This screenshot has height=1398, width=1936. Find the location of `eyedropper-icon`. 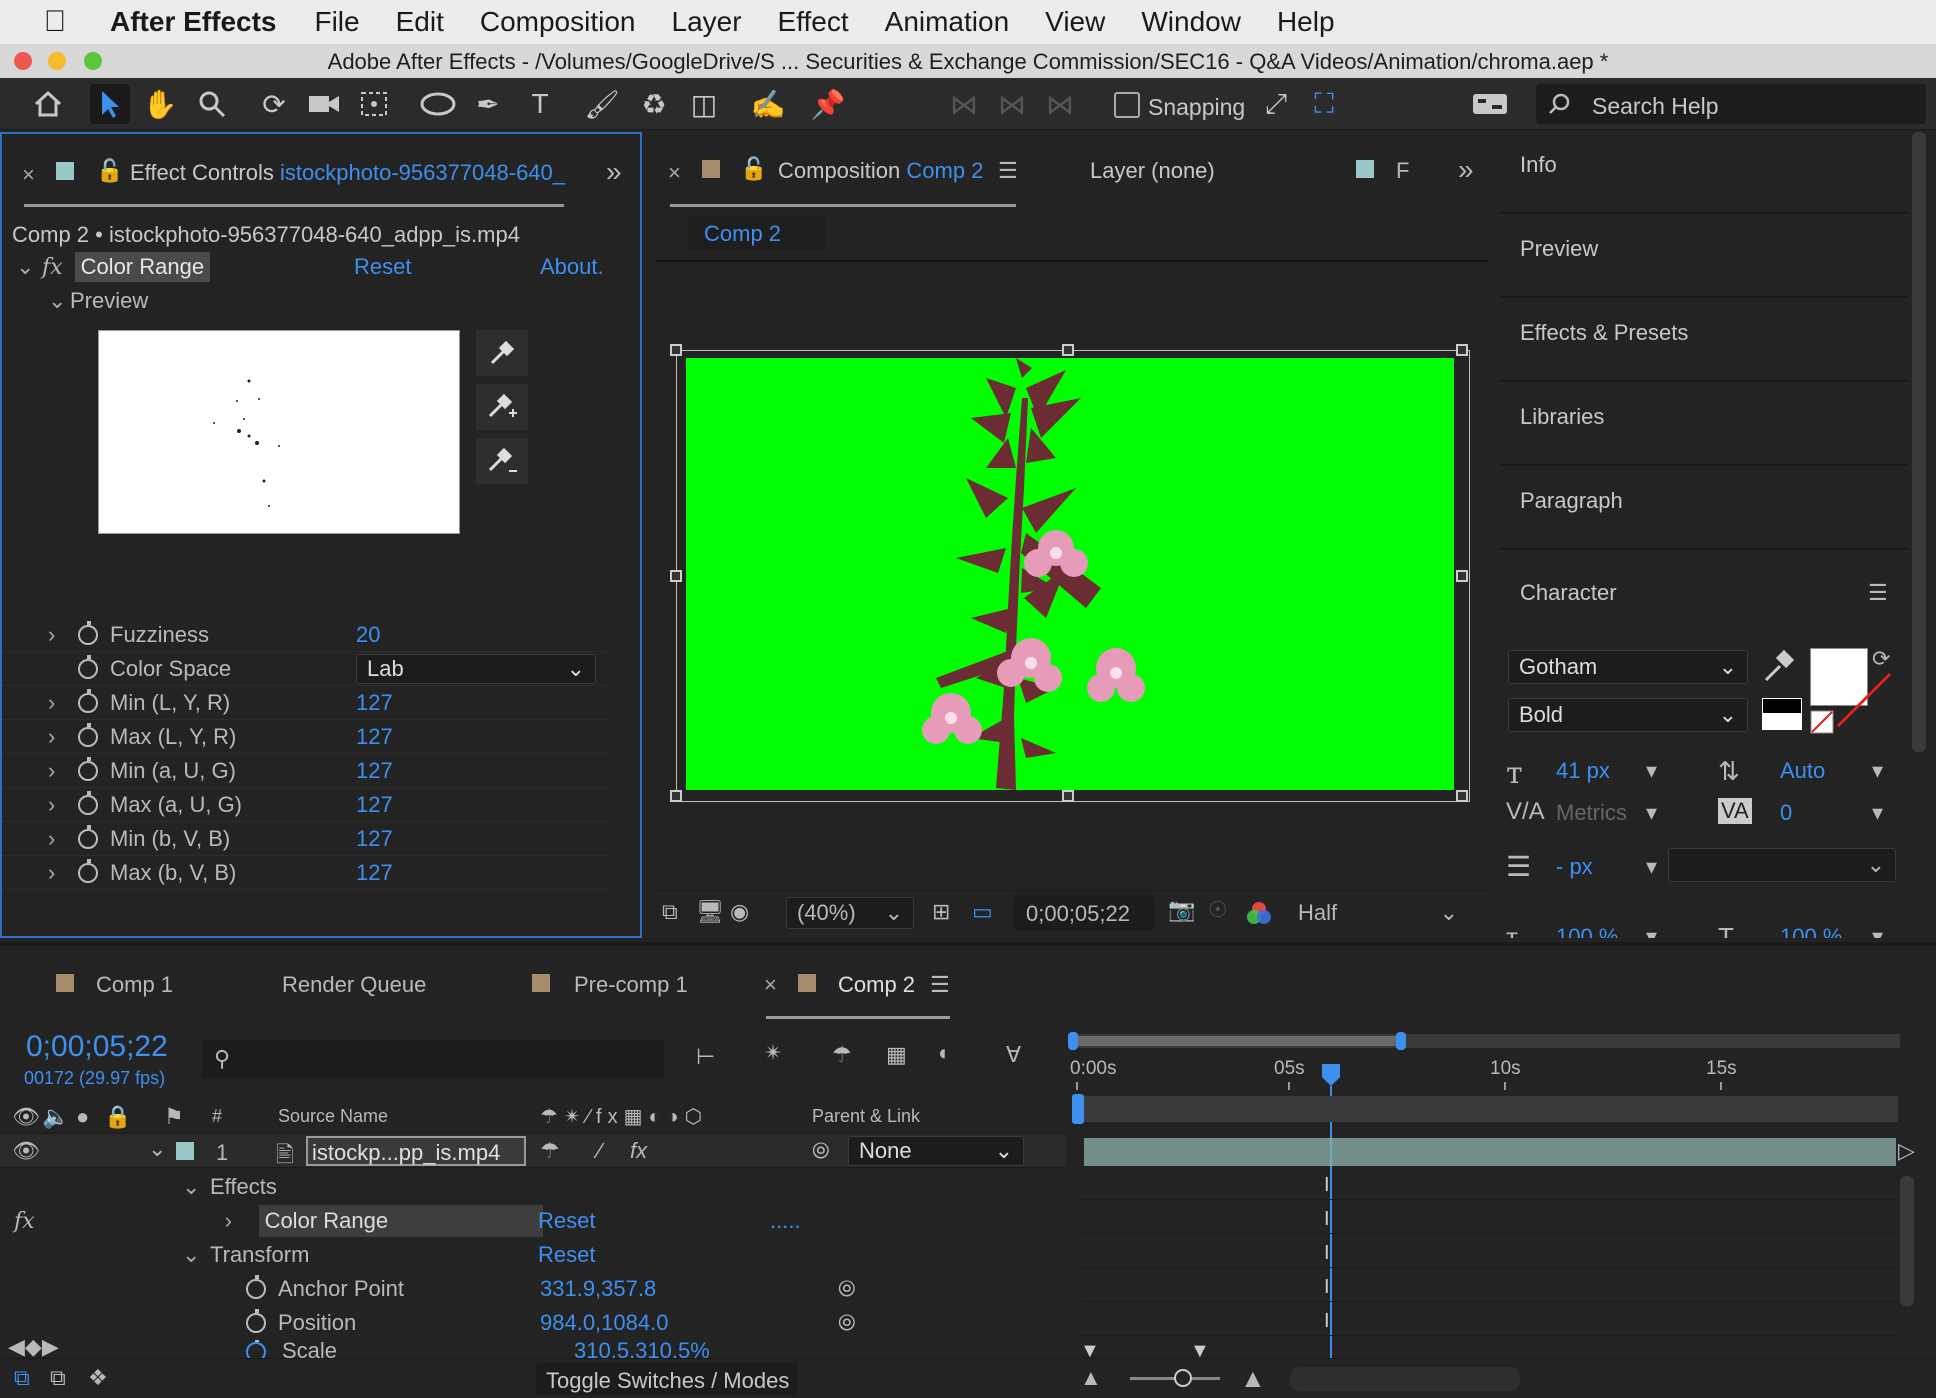

eyedropper-icon is located at coordinates (502, 353).